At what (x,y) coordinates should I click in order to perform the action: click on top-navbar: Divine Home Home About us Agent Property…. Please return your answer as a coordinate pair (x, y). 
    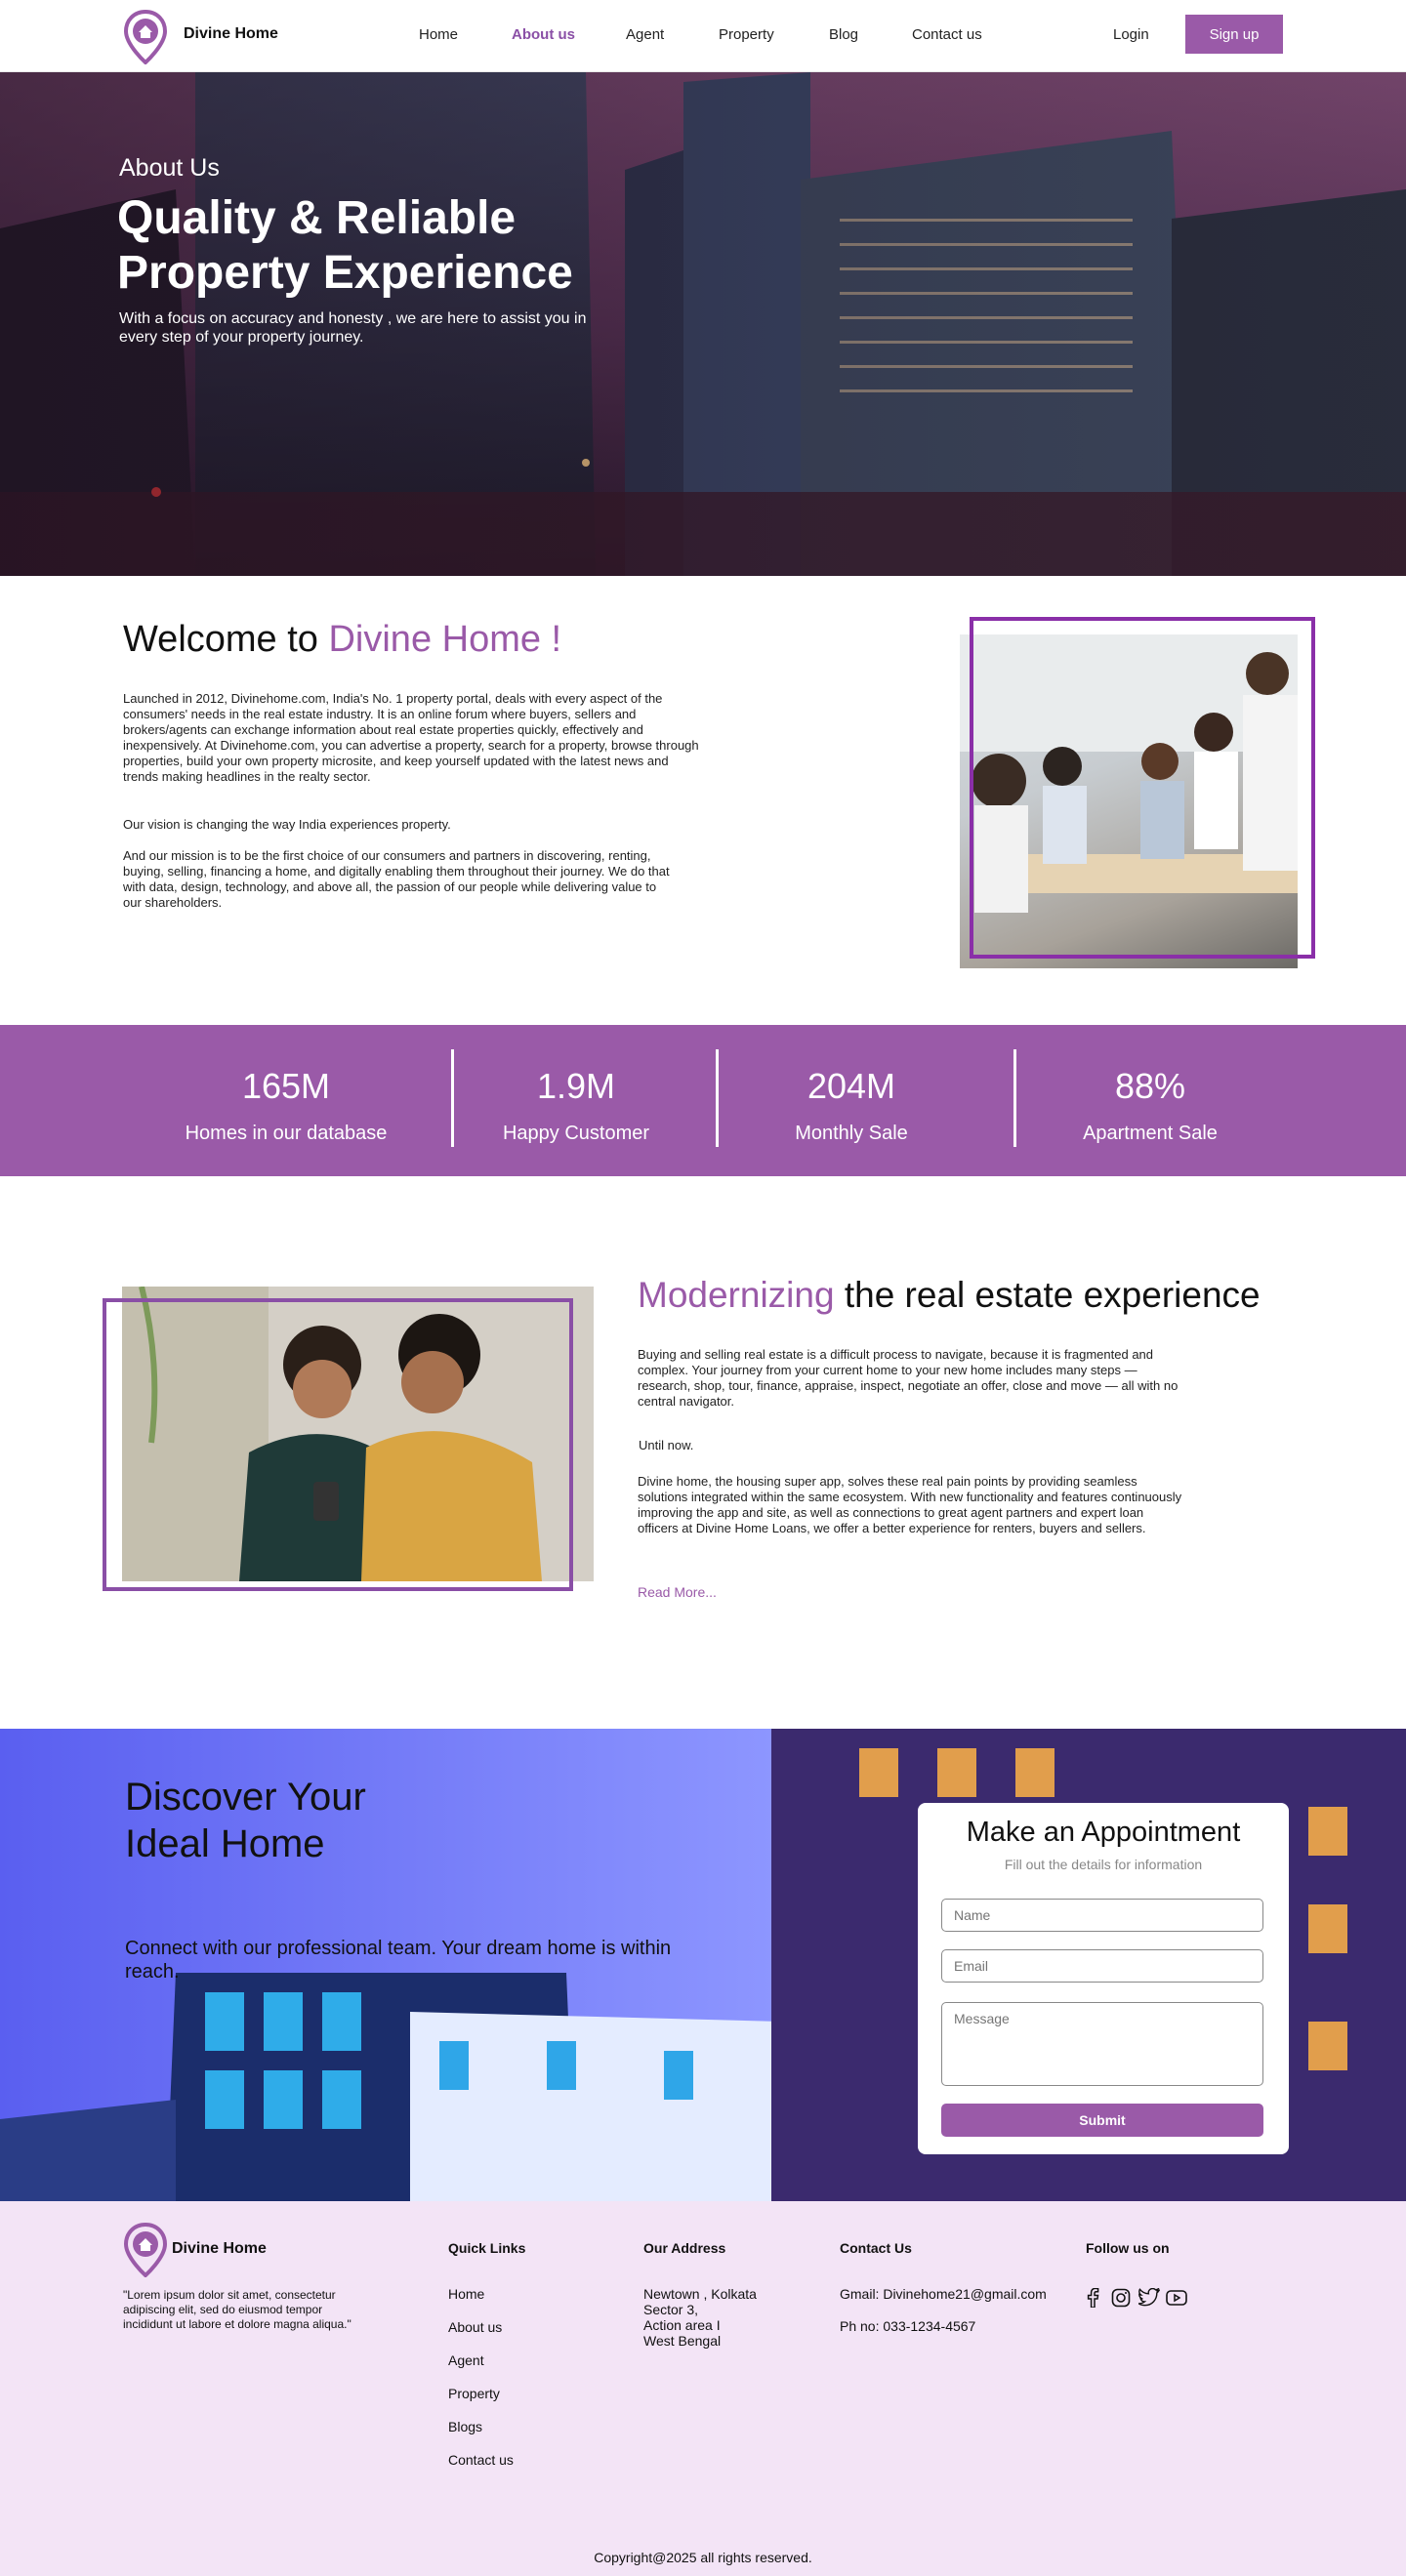
    Looking at the image, I should click on (703, 36).